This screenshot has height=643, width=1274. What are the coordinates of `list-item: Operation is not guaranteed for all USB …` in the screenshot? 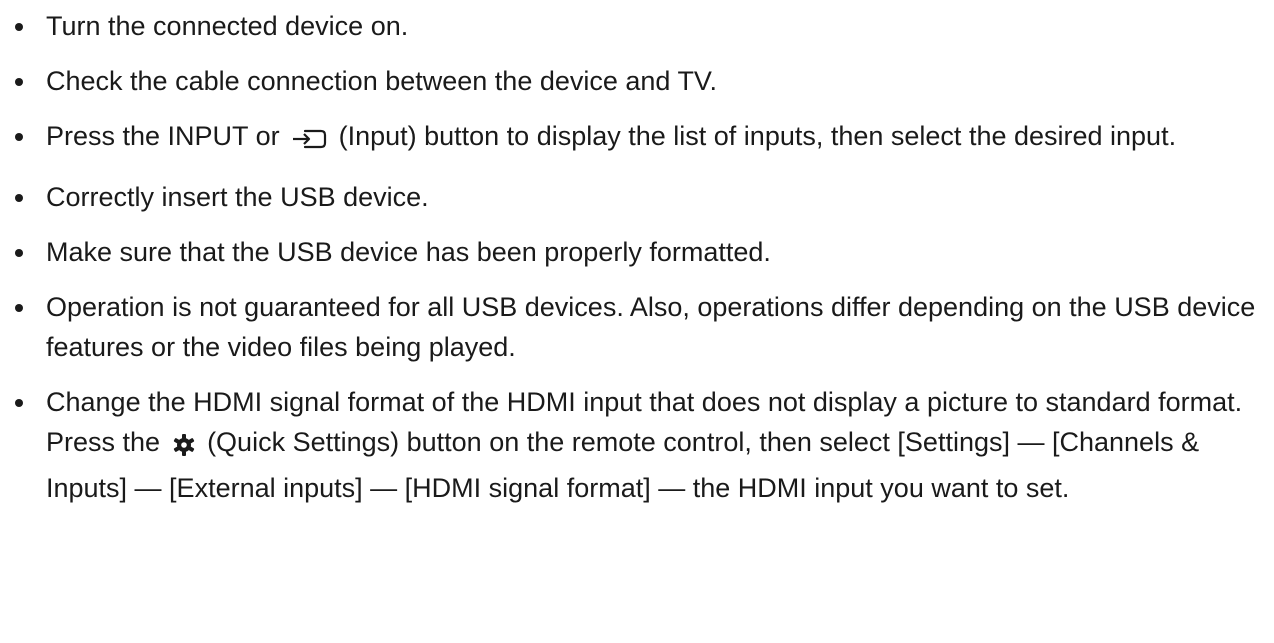 It's located at (637, 327).